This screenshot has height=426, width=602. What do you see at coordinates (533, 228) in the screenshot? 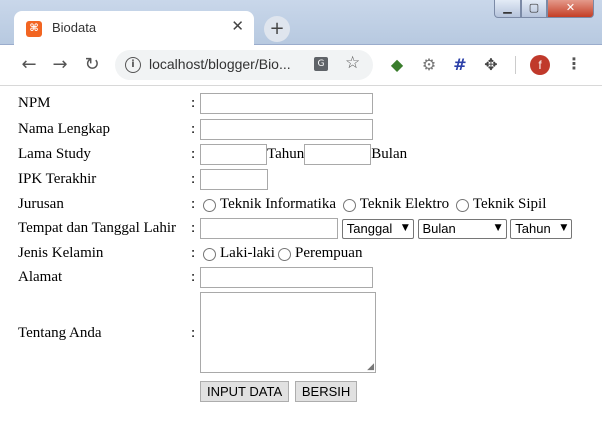
I see `tahun-select-value: Tahun` at bounding box center [533, 228].